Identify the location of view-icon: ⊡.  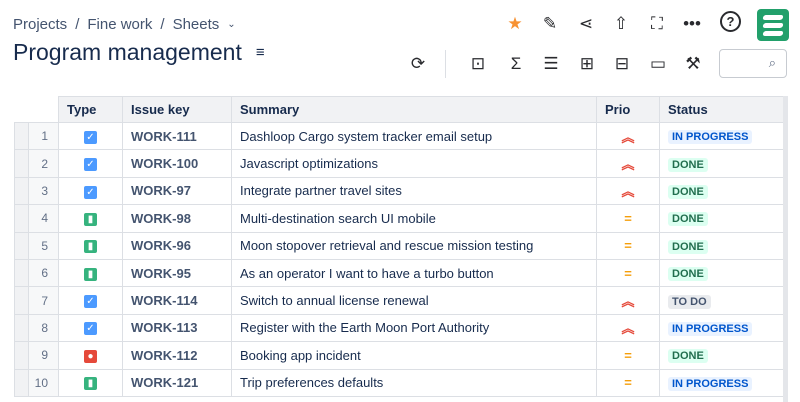
(478, 64).